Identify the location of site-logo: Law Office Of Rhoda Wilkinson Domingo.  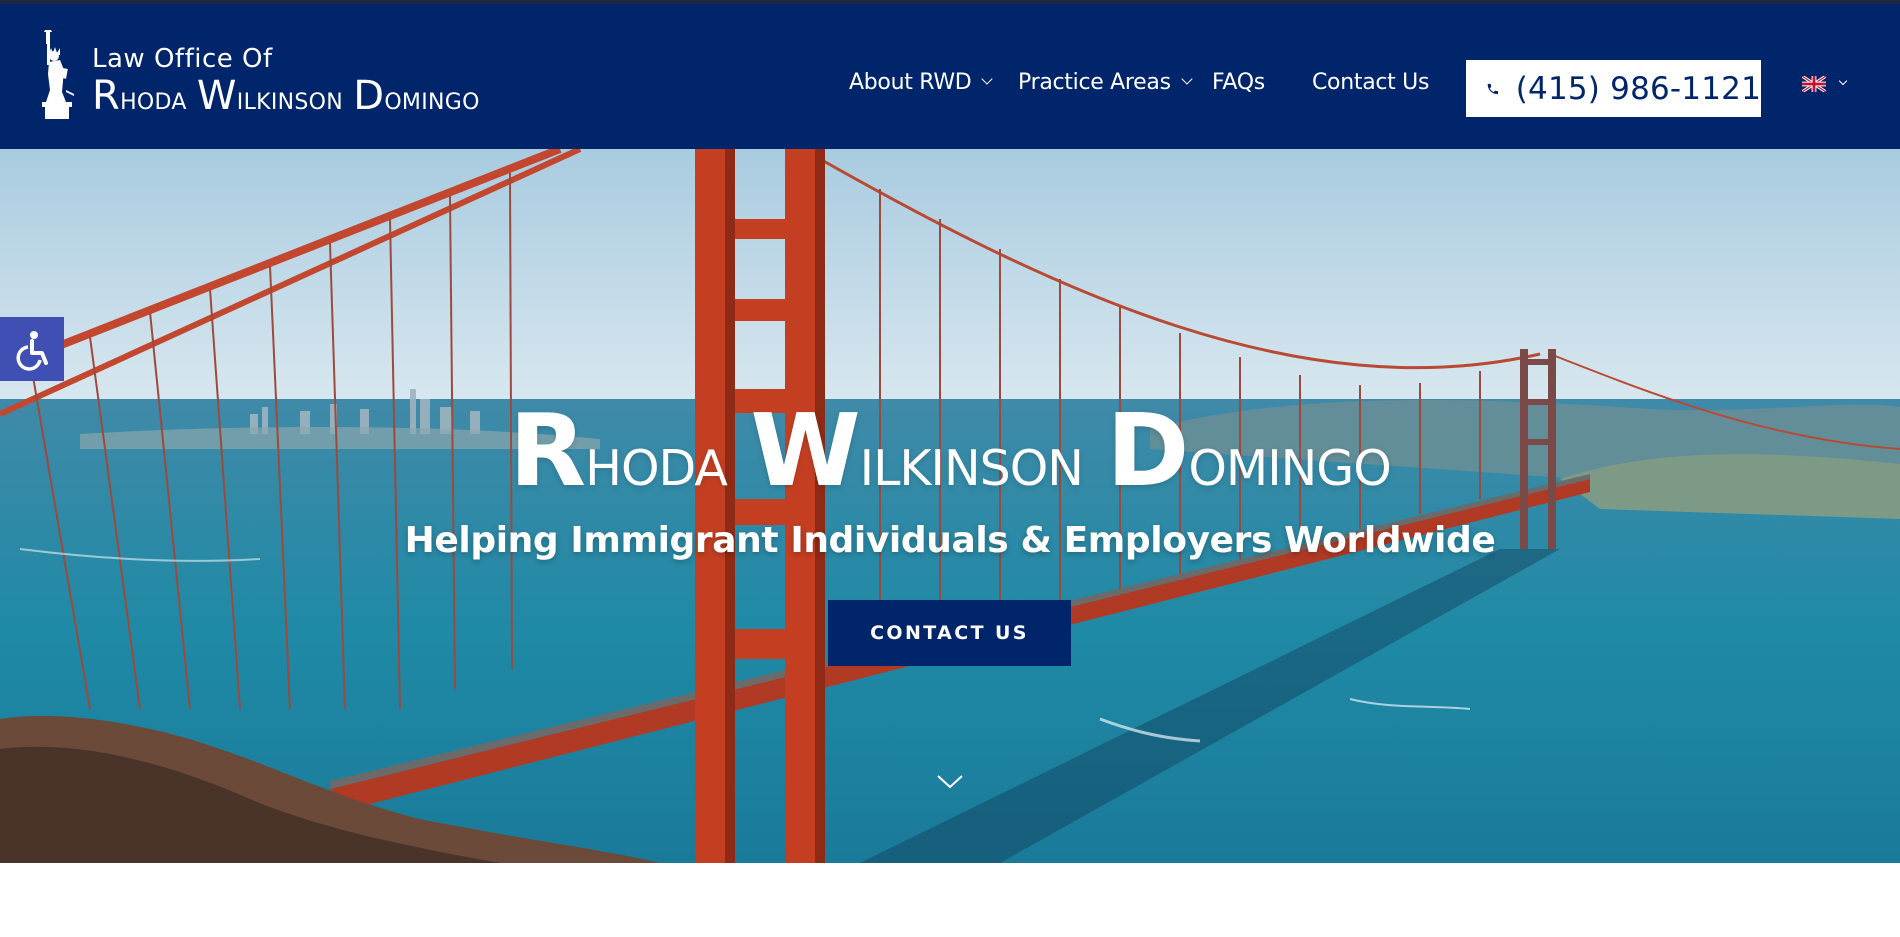
(275, 78).